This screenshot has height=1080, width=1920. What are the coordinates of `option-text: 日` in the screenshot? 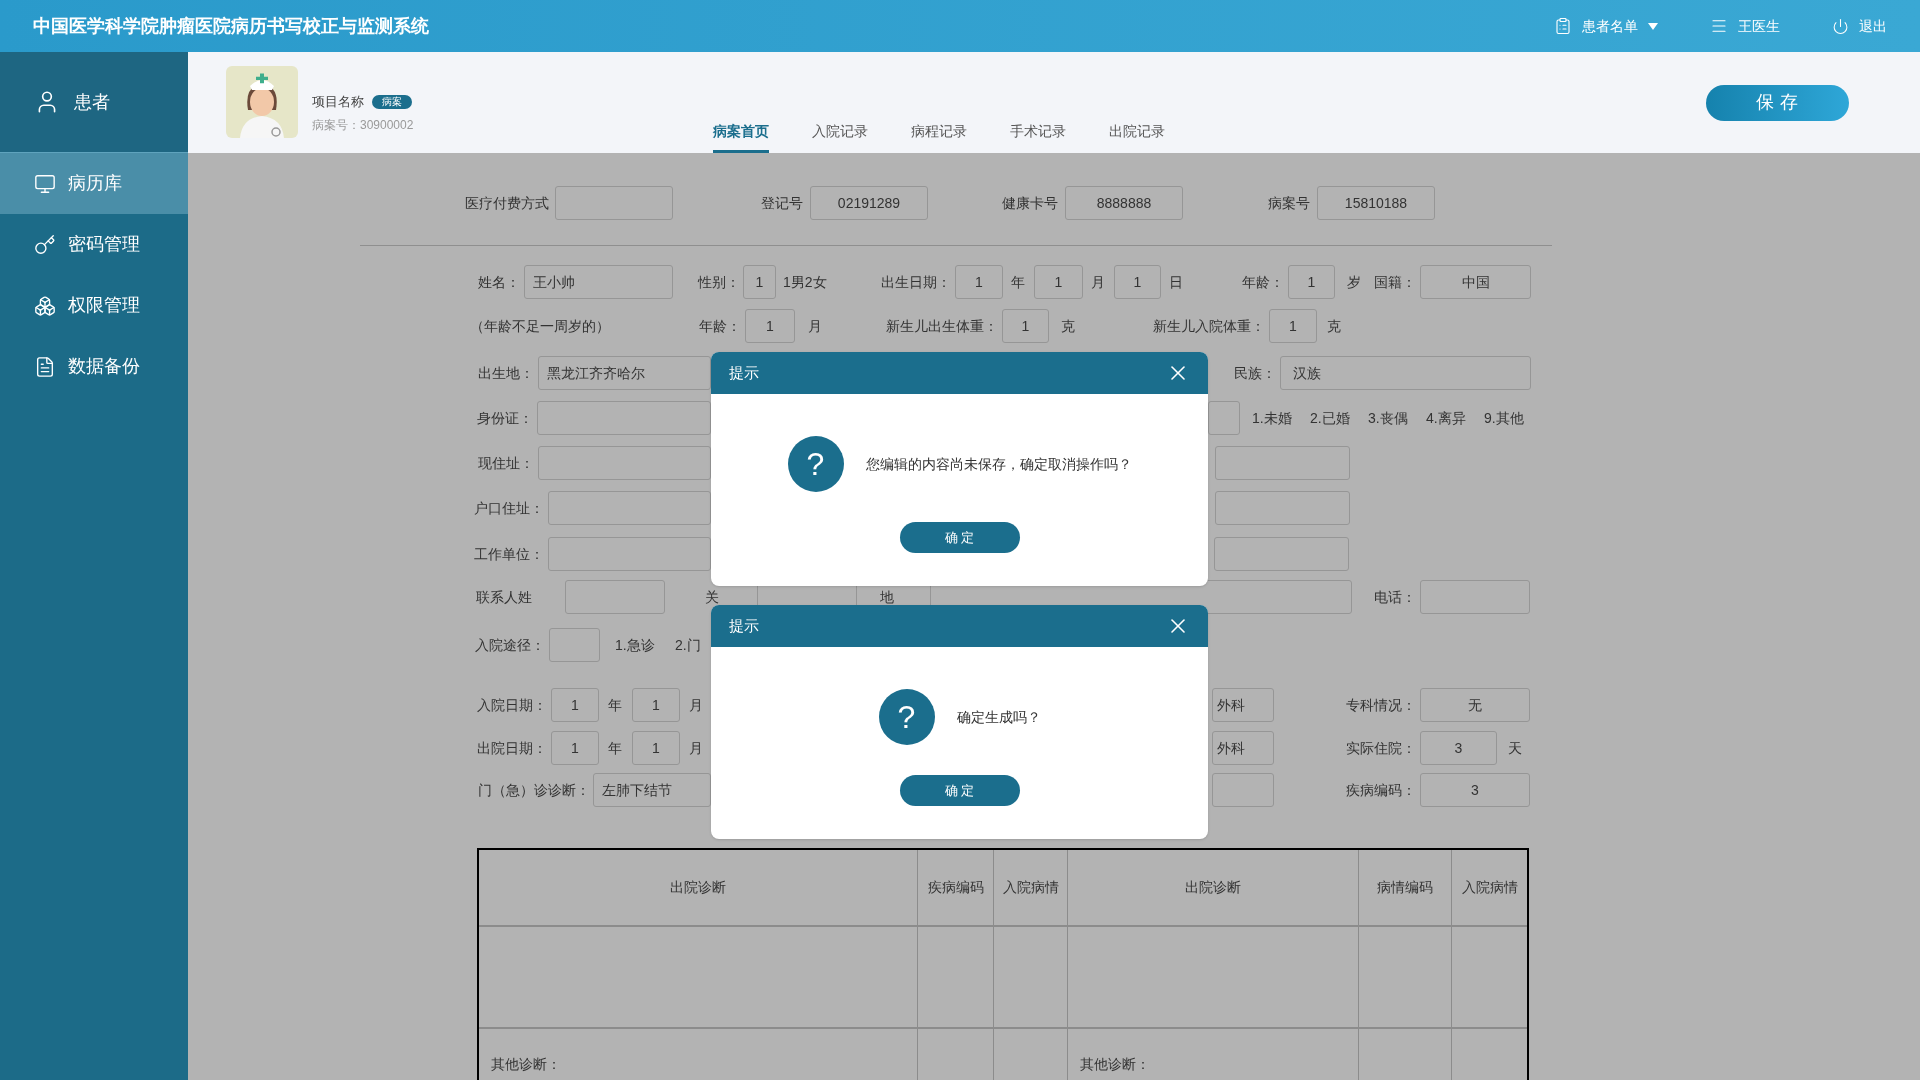 It's located at (1176, 282).